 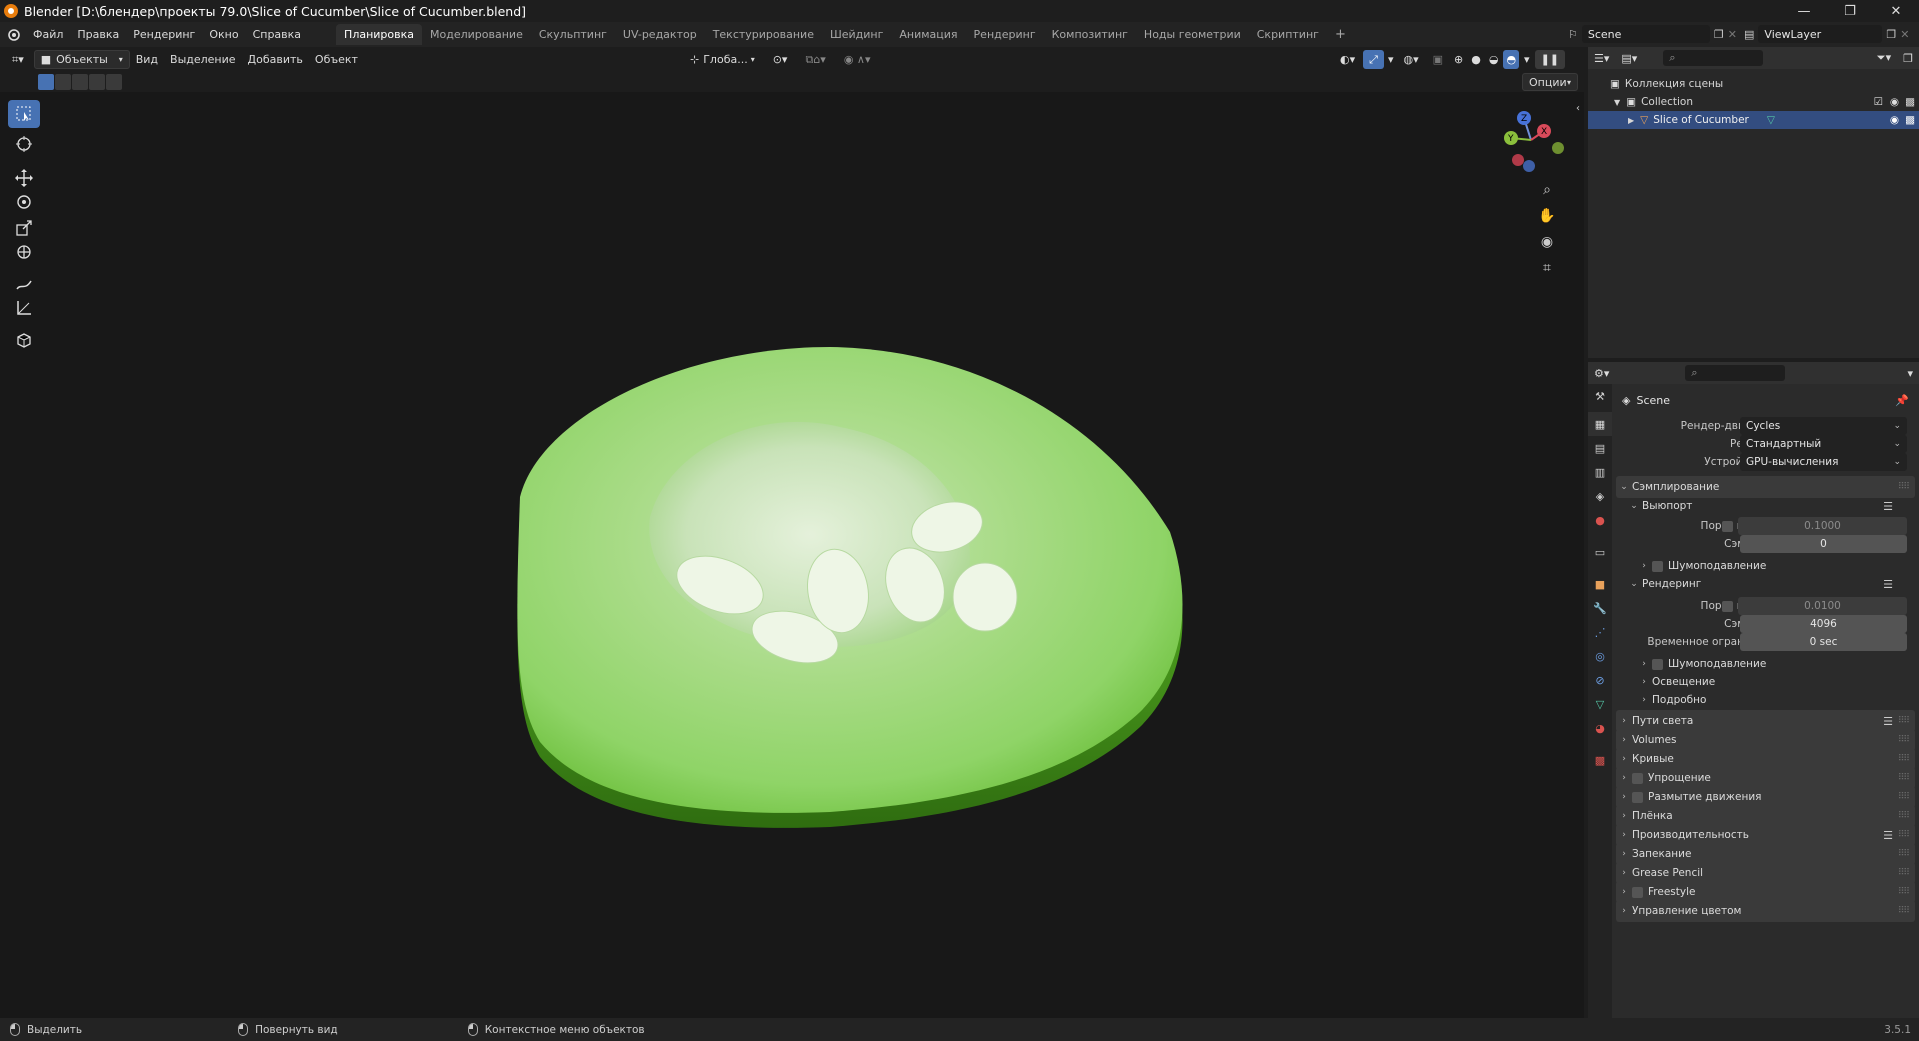 What do you see at coordinates (1823, 544) in the screenshot?
I see `vp-samples-field: 0` at bounding box center [1823, 544].